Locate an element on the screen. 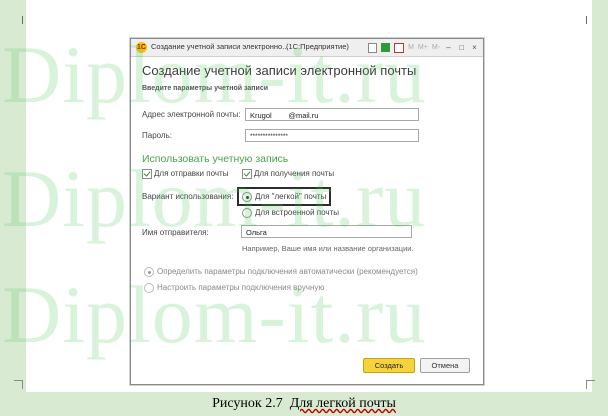  cancel-button: Отмена is located at coordinates (445, 365).